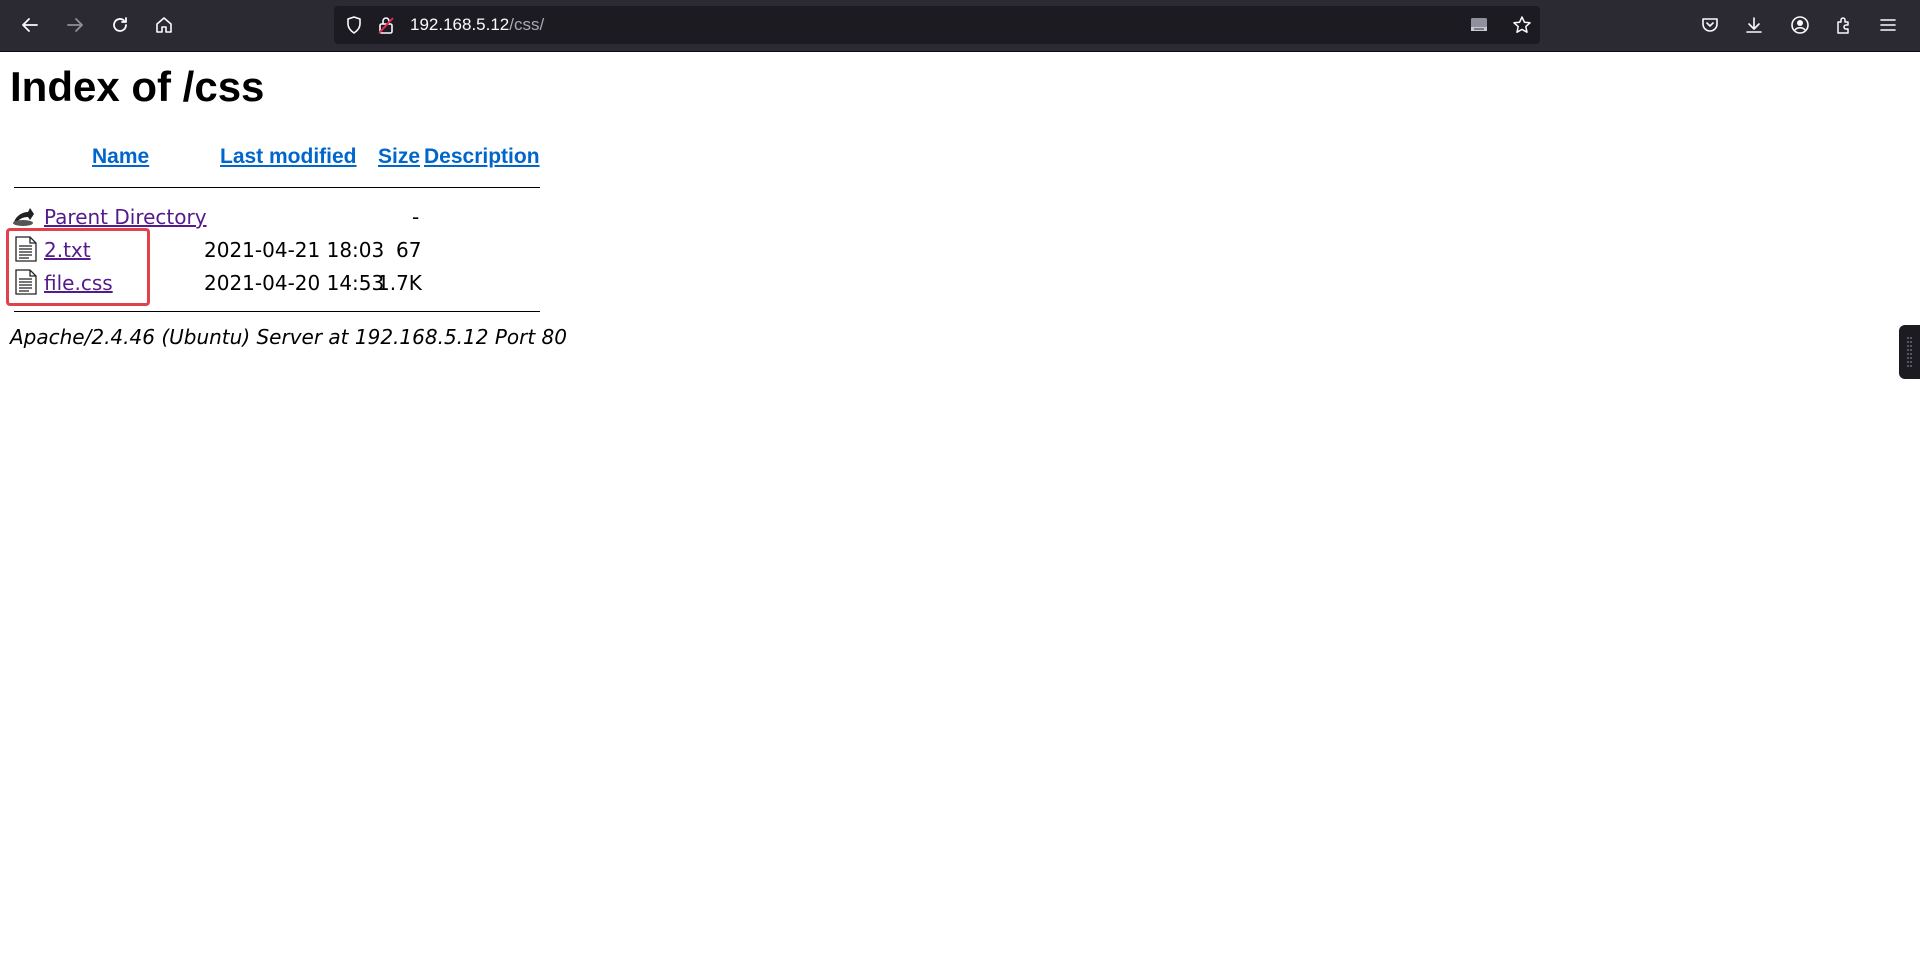 The width and height of the screenshot is (1920, 970). I want to click on parent-directory-icon, so click(23, 217).